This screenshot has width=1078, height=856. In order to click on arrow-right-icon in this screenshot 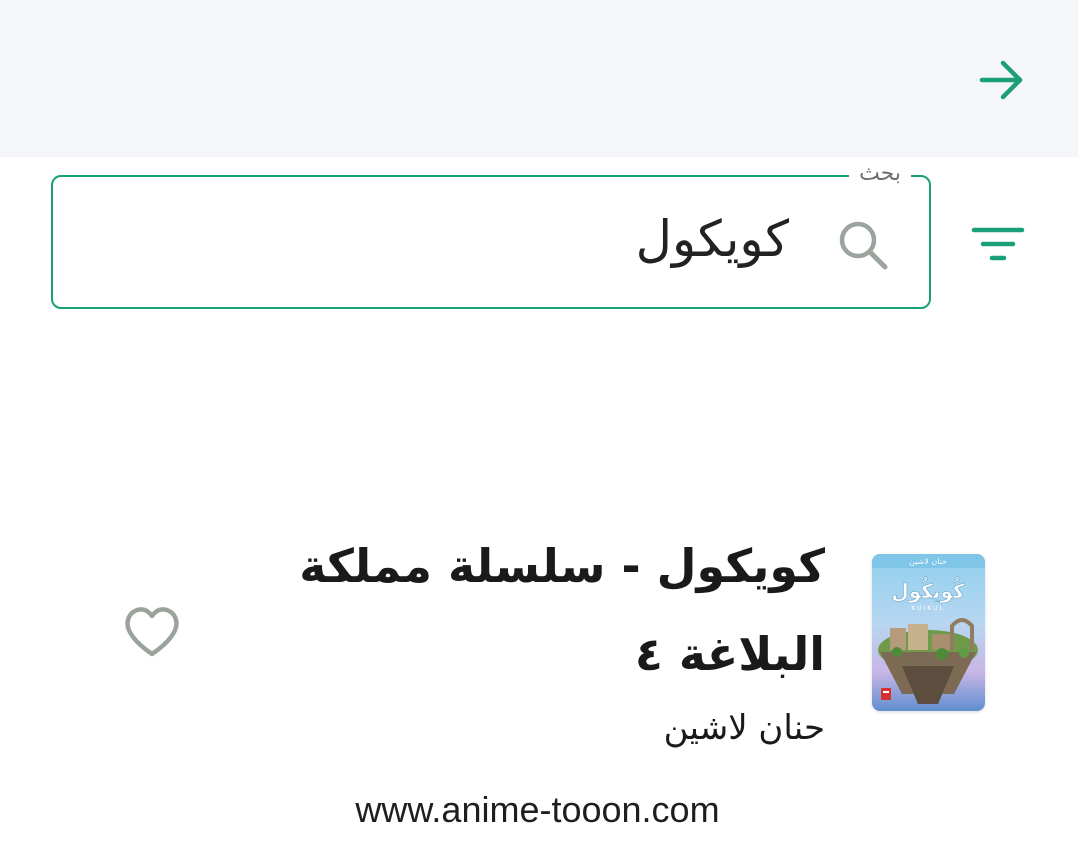, I will do `click(1001, 80)`.